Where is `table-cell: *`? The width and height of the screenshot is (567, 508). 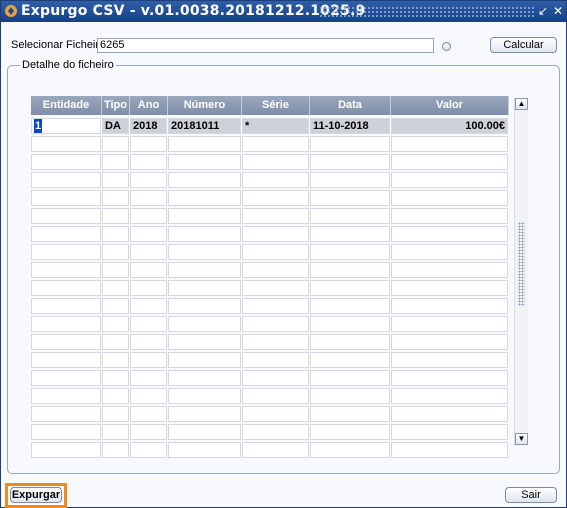
table-cell: * is located at coordinates (275, 126).